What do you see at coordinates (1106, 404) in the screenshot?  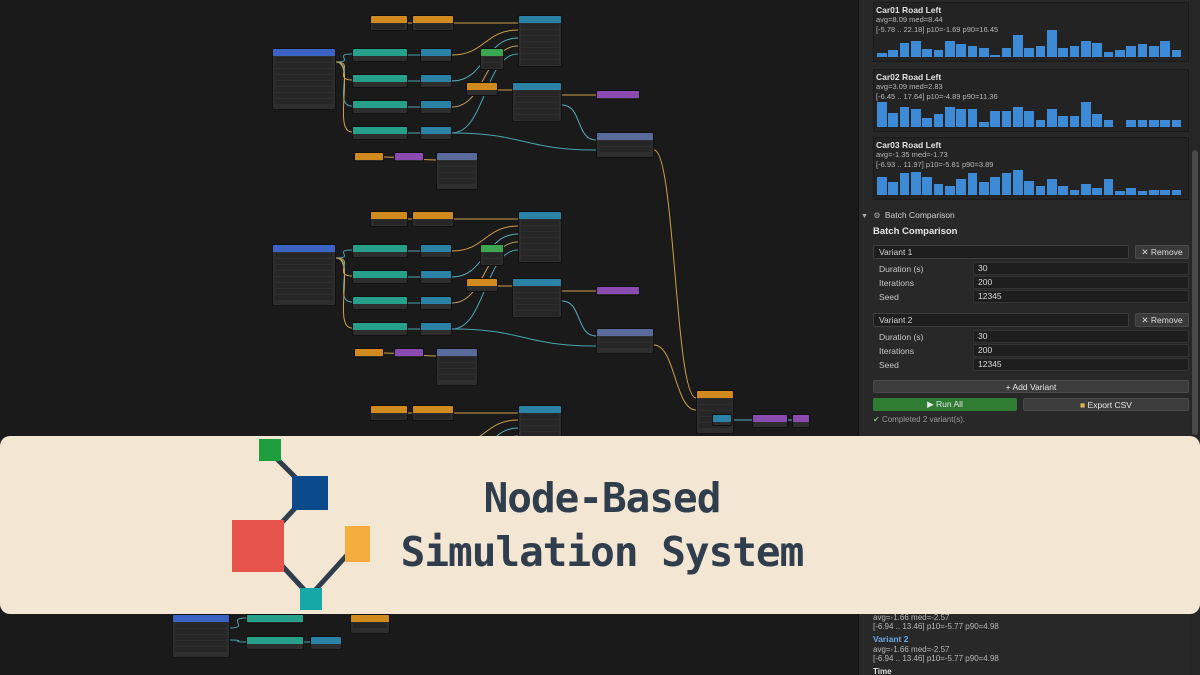 I see `export-csv-button: ■ Export CSV` at bounding box center [1106, 404].